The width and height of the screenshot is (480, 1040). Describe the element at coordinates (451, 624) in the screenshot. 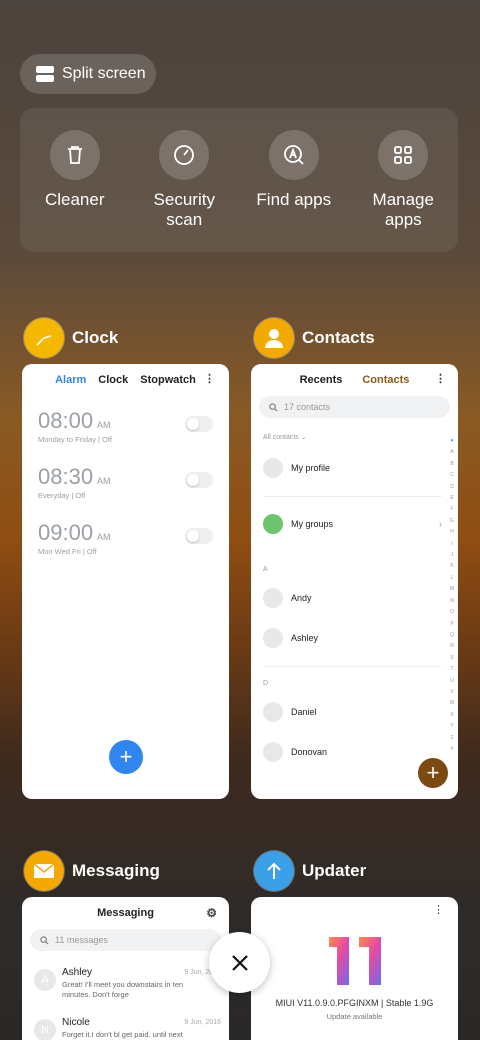

I see `alphabet-letter: P` at that location.